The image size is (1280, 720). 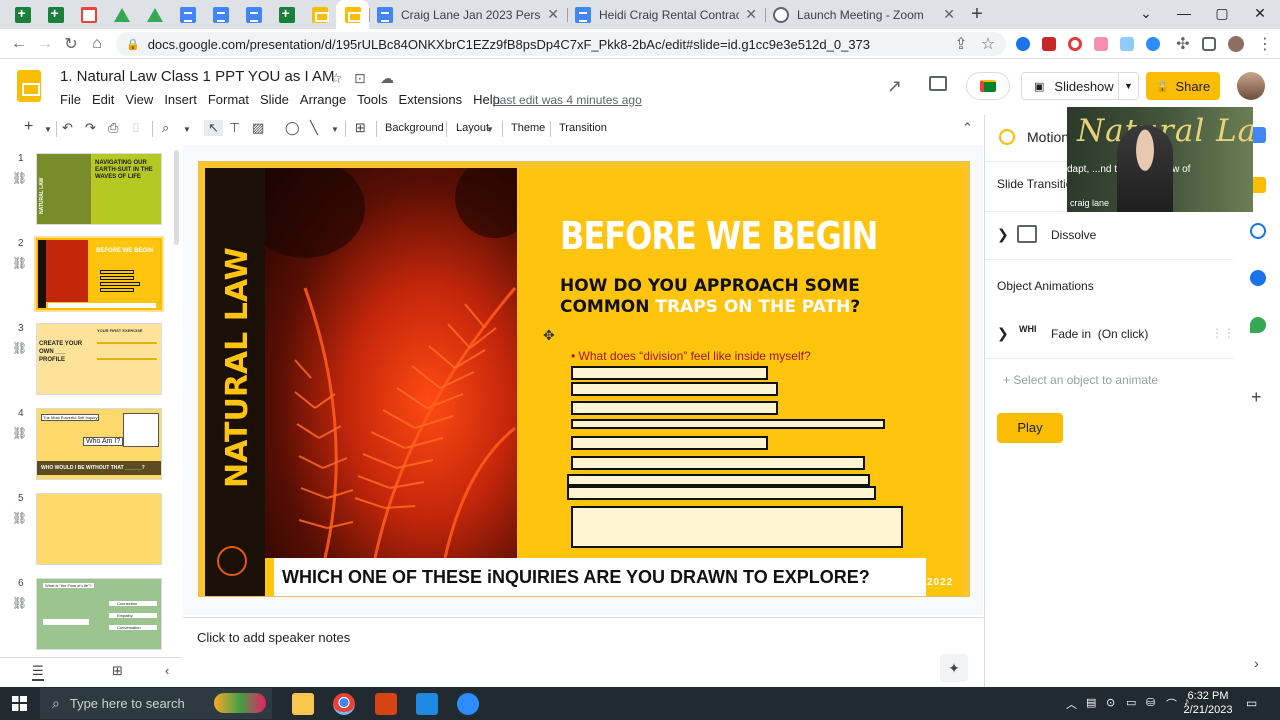 I want to click on account-avatar, so click(x=1251, y=86).